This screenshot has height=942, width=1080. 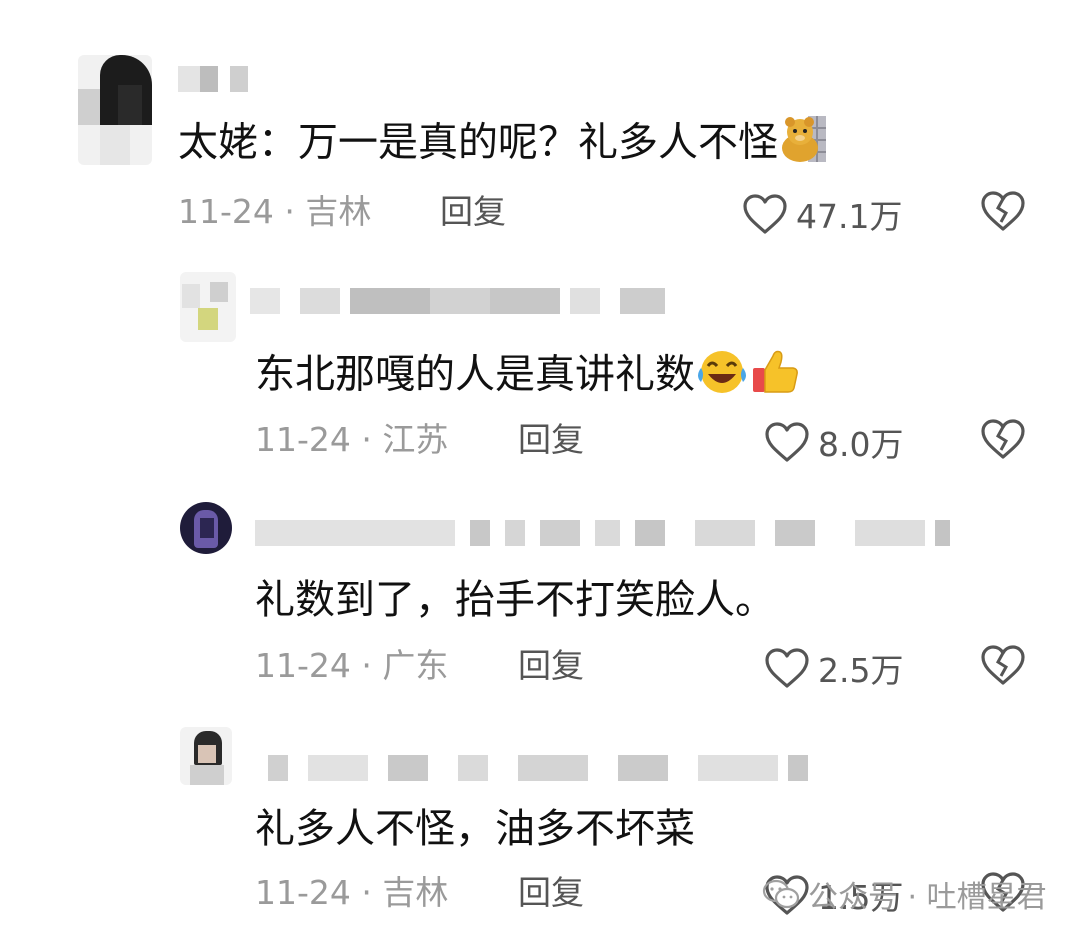 I want to click on comment-text: 礼数到了，抬手不打笑脸人。, so click(x=515, y=600).